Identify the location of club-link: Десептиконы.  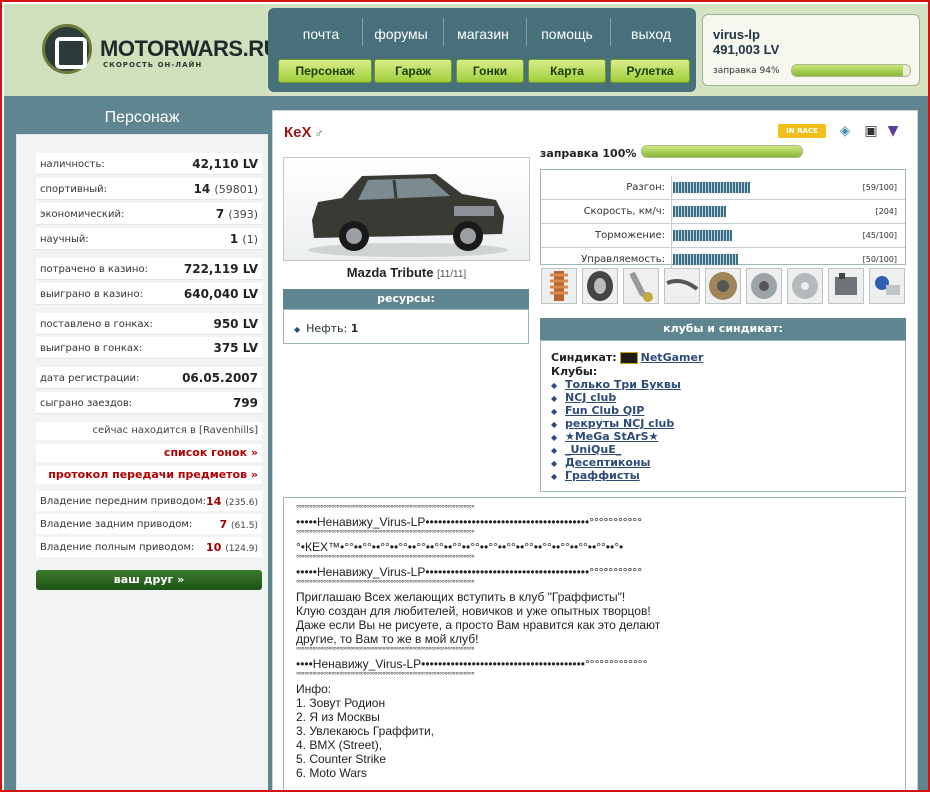
(608, 462).